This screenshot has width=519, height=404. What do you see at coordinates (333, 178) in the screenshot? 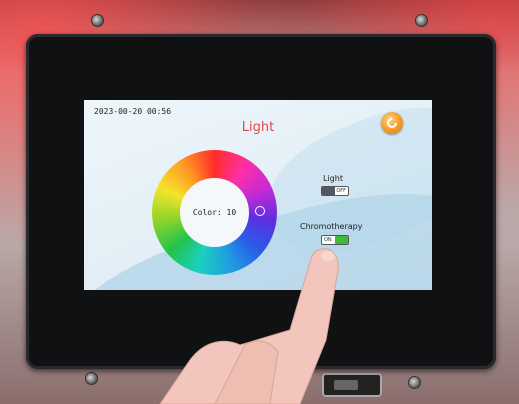
I see `light-label: Light` at bounding box center [333, 178].